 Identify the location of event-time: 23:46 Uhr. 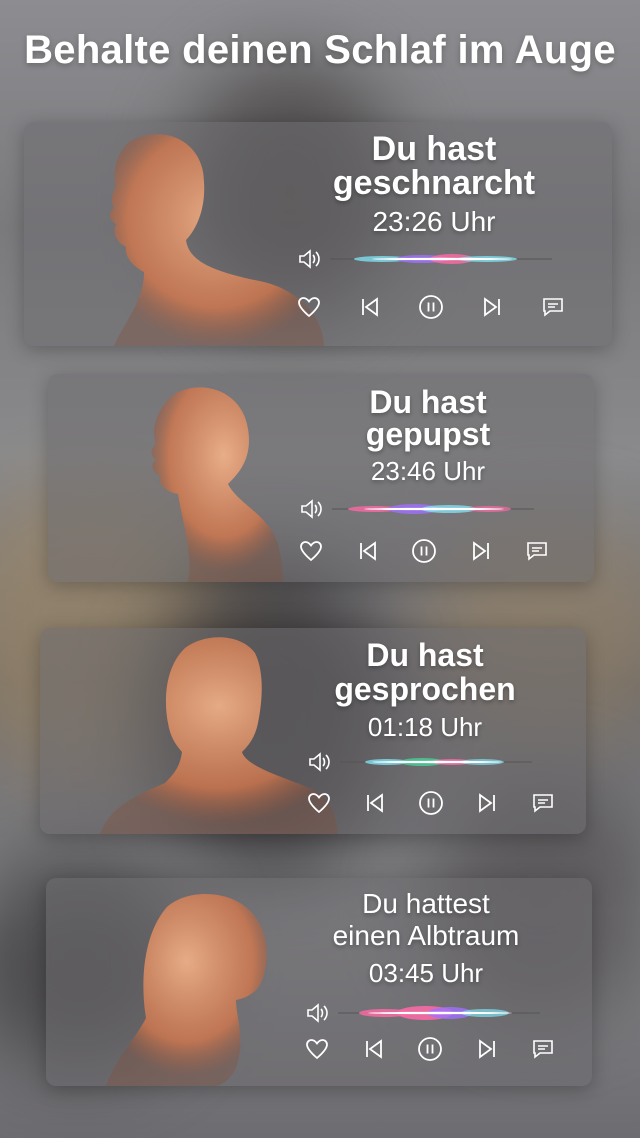
(428, 471).